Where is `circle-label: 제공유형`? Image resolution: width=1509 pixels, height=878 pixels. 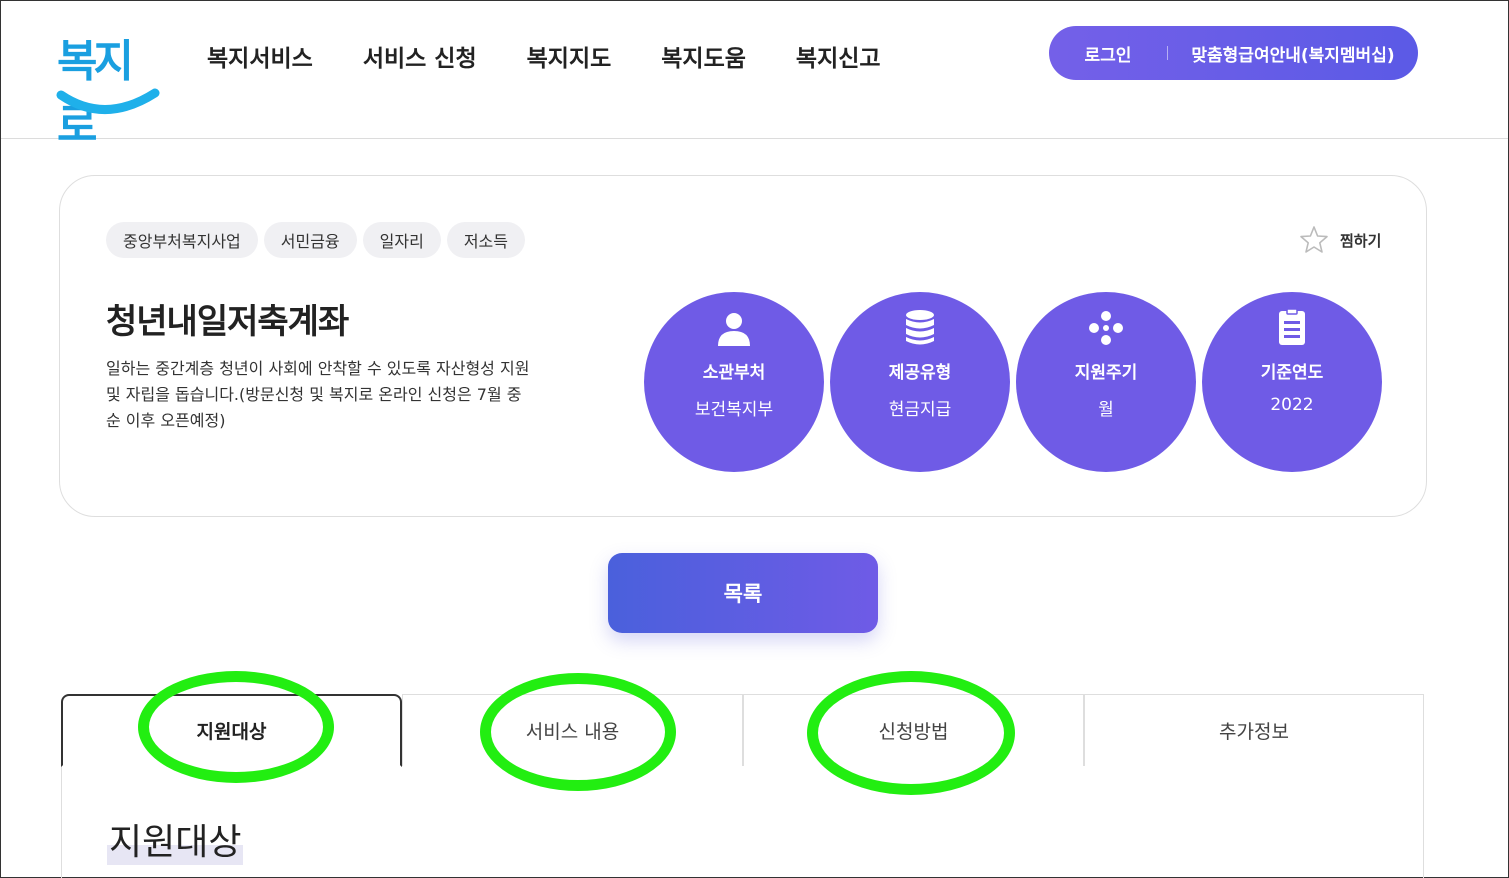
circle-label: 제공유형 is located at coordinates (920, 373).